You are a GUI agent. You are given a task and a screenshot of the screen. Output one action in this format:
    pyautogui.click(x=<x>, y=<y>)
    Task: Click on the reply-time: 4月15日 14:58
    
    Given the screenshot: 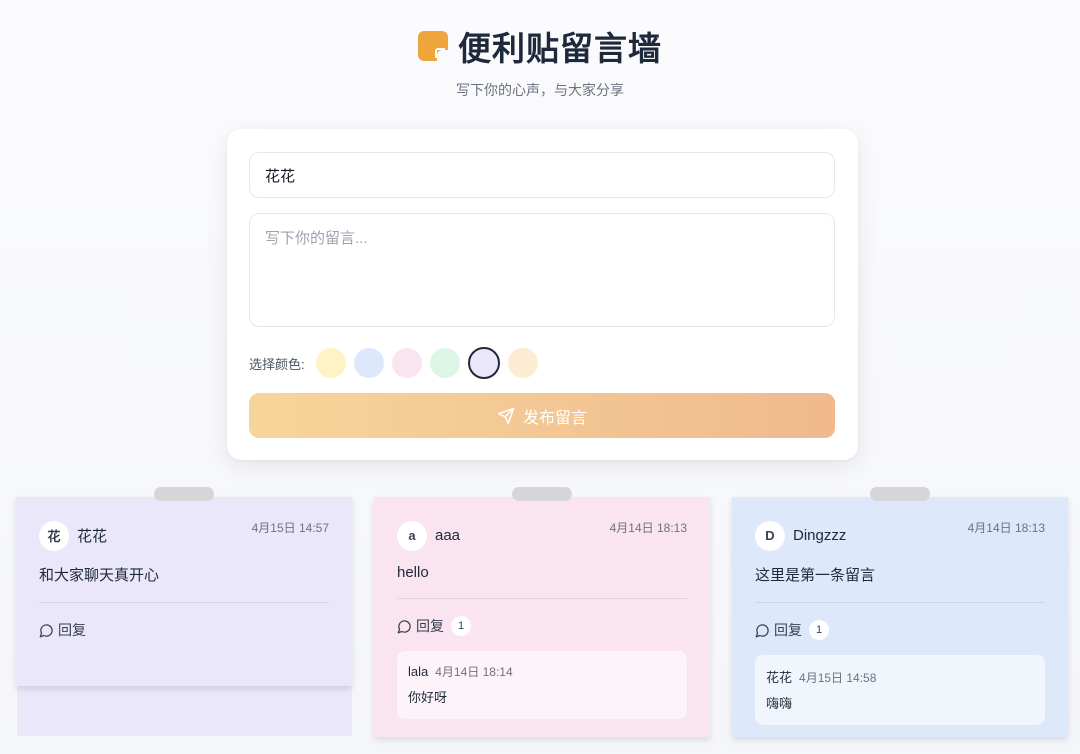 What is the action you would take?
    pyautogui.click(x=838, y=678)
    